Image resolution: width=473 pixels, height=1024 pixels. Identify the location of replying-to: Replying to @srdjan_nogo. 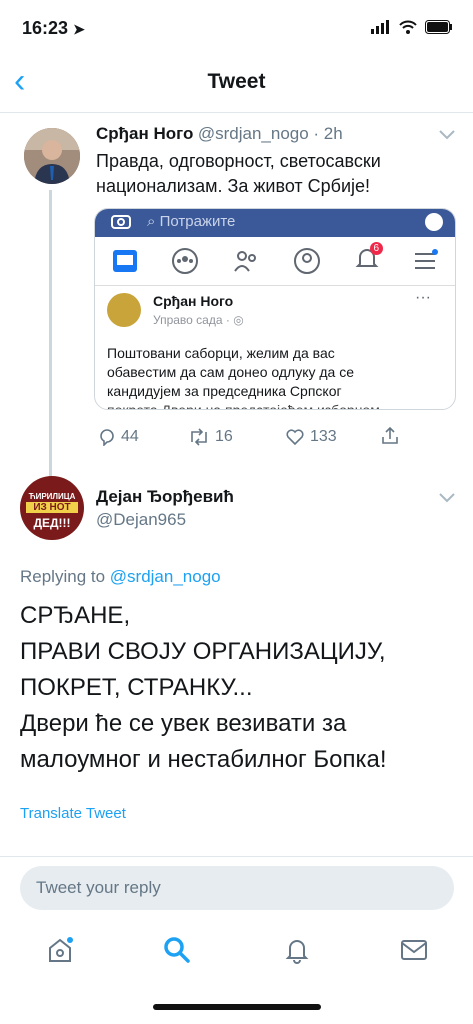
(120, 576).